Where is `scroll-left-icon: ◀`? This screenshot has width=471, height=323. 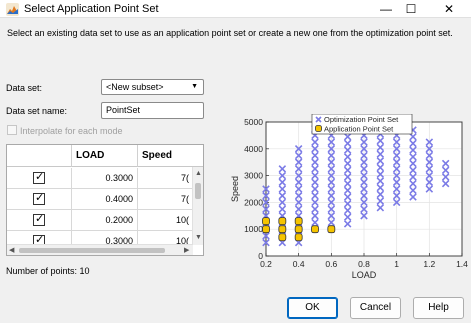 scroll-left-icon: ◀ is located at coordinates (11, 250).